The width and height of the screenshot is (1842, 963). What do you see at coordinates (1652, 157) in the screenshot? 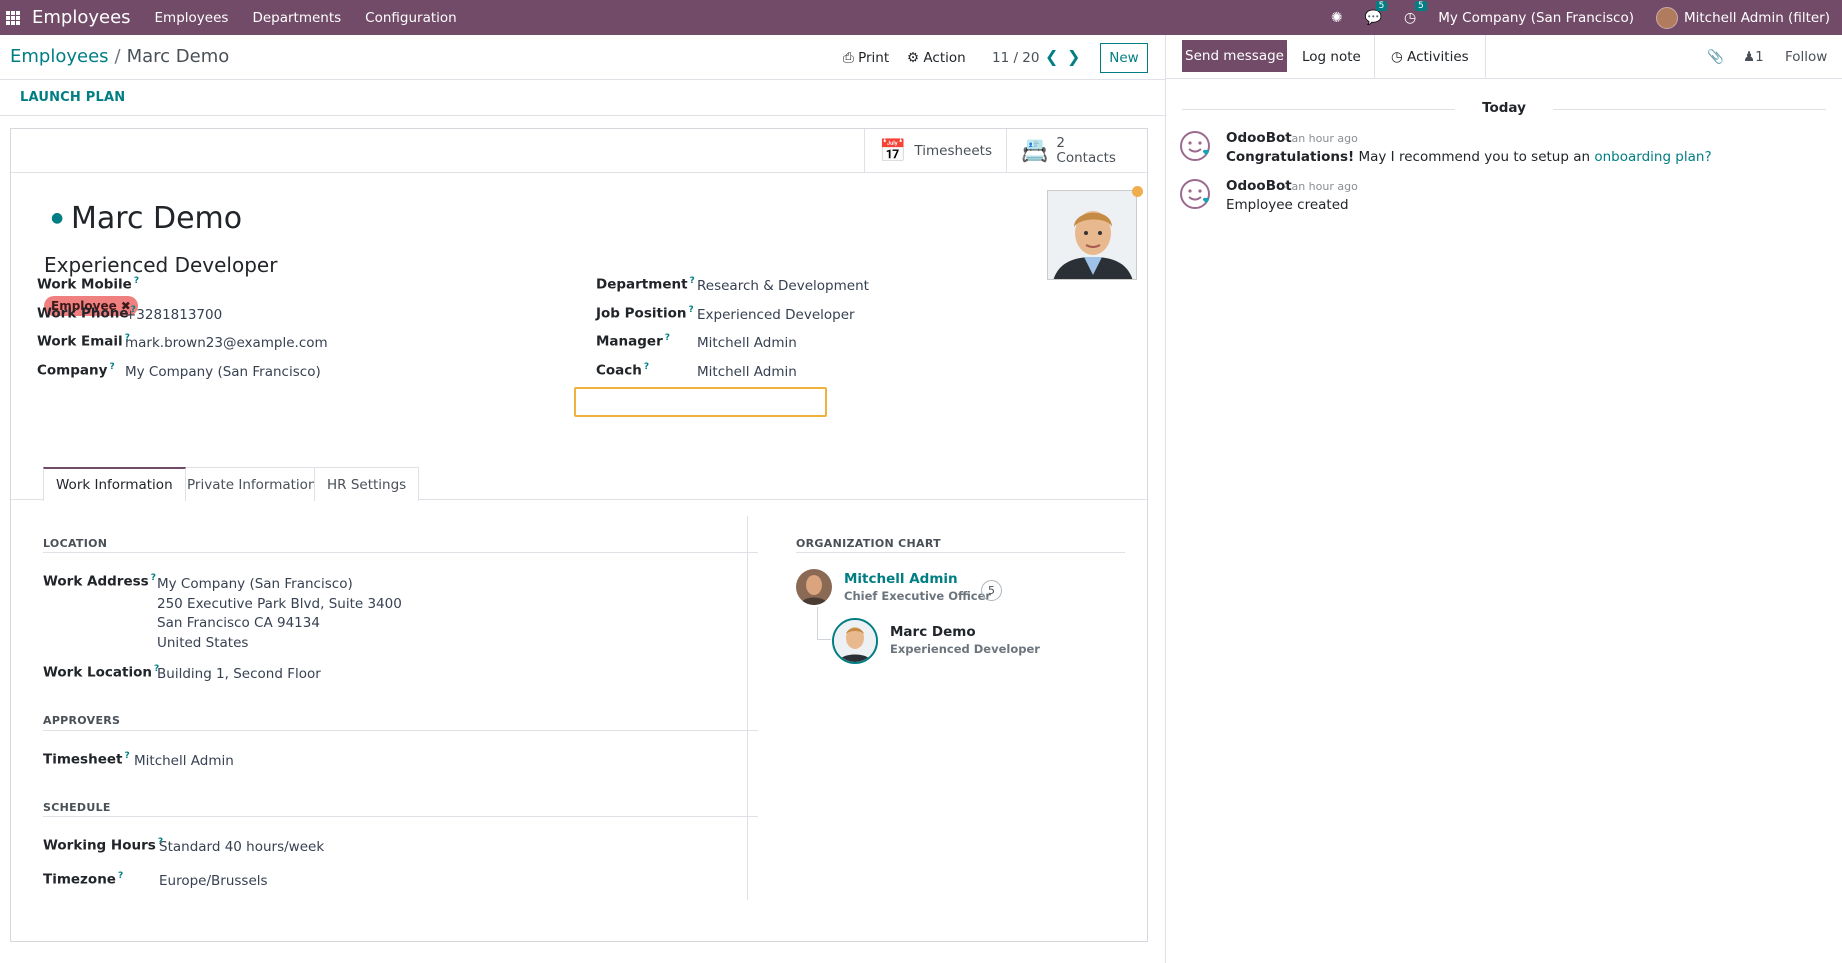
I see `onboarding-plan-link: onboarding plan?` at bounding box center [1652, 157].